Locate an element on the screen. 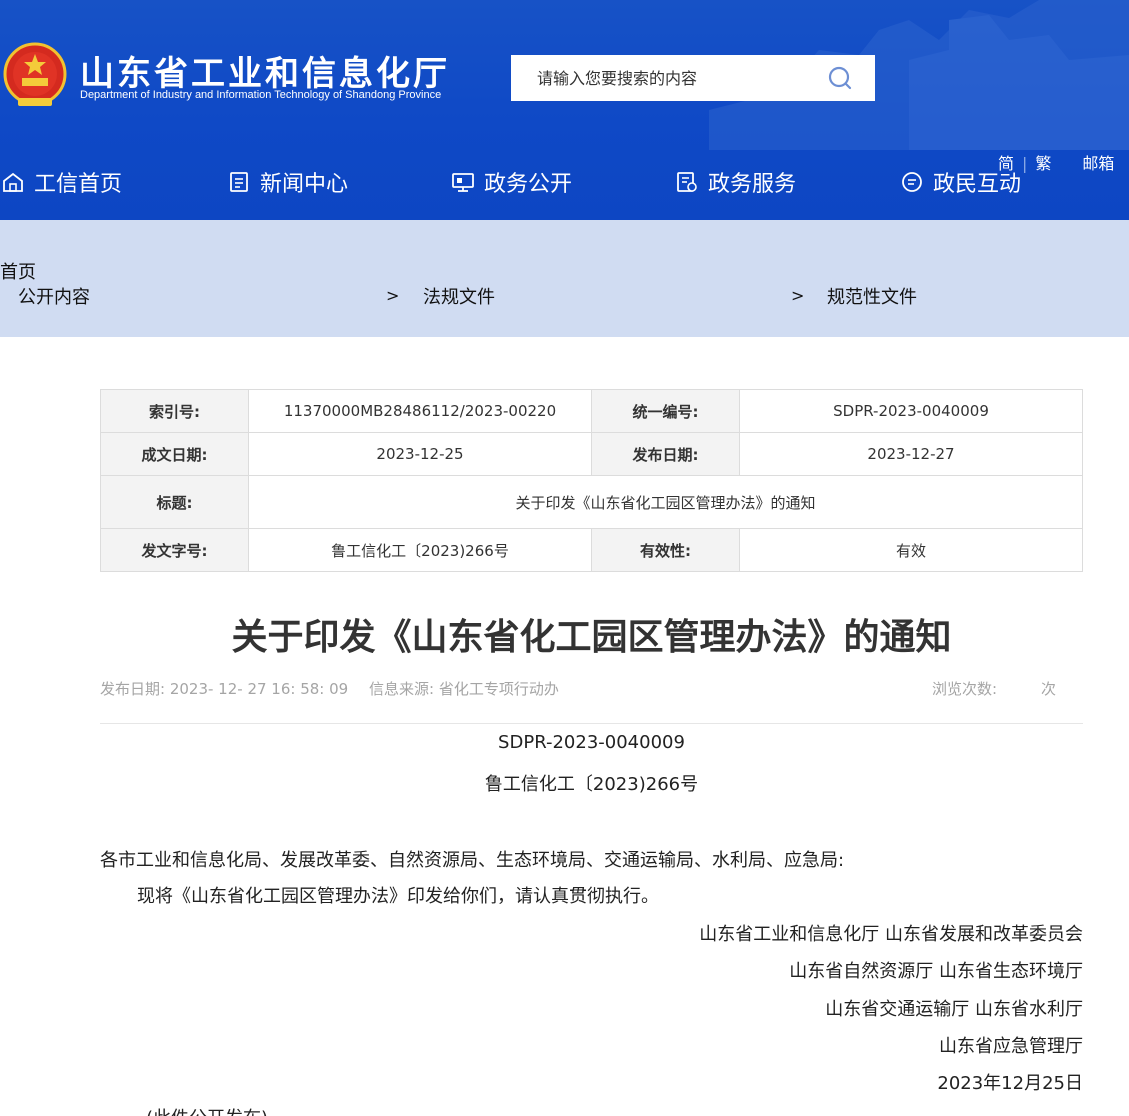 This screenshot has width=1129, height=1116. index-value: 11370000MB28486112/2023-00220 is located at coordinates (420, 411).